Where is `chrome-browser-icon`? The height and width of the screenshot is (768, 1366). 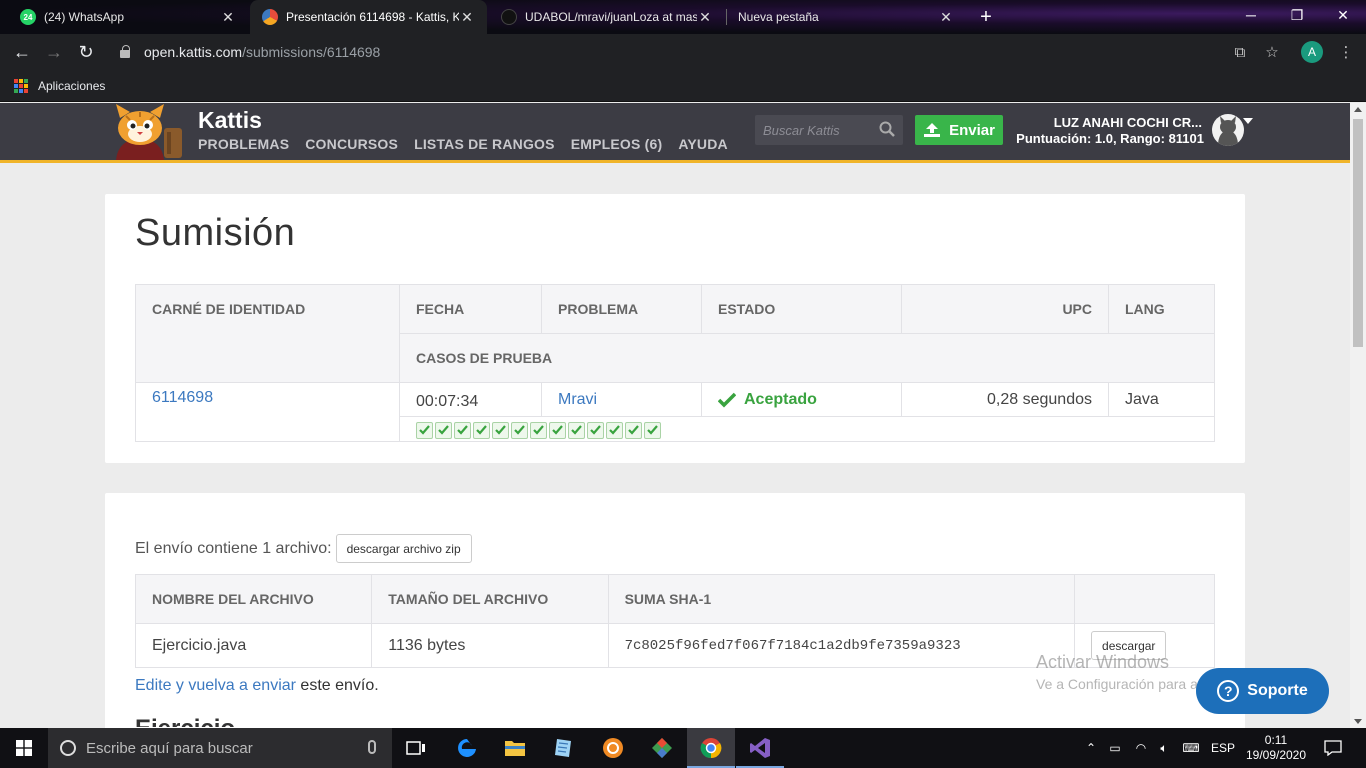
chrome-browser-icon is located at coordinates (711, 748).